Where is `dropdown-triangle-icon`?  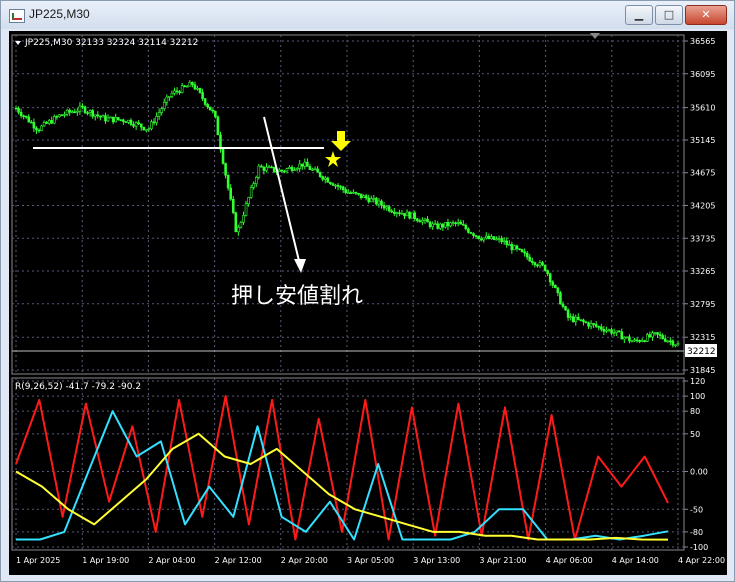
dropdown-triangle-icon is located at coordinates (18, 43).